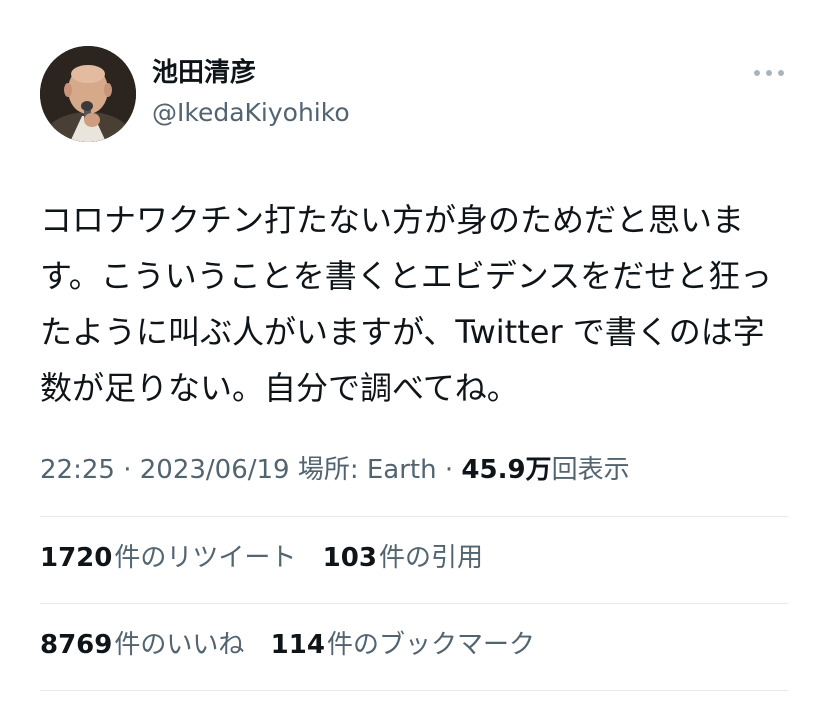  What do you see at coordinates (251, 113) in the screenshot?
I see `user-handle: @IkedaKiyohiko` at bounding box center [251, 113].